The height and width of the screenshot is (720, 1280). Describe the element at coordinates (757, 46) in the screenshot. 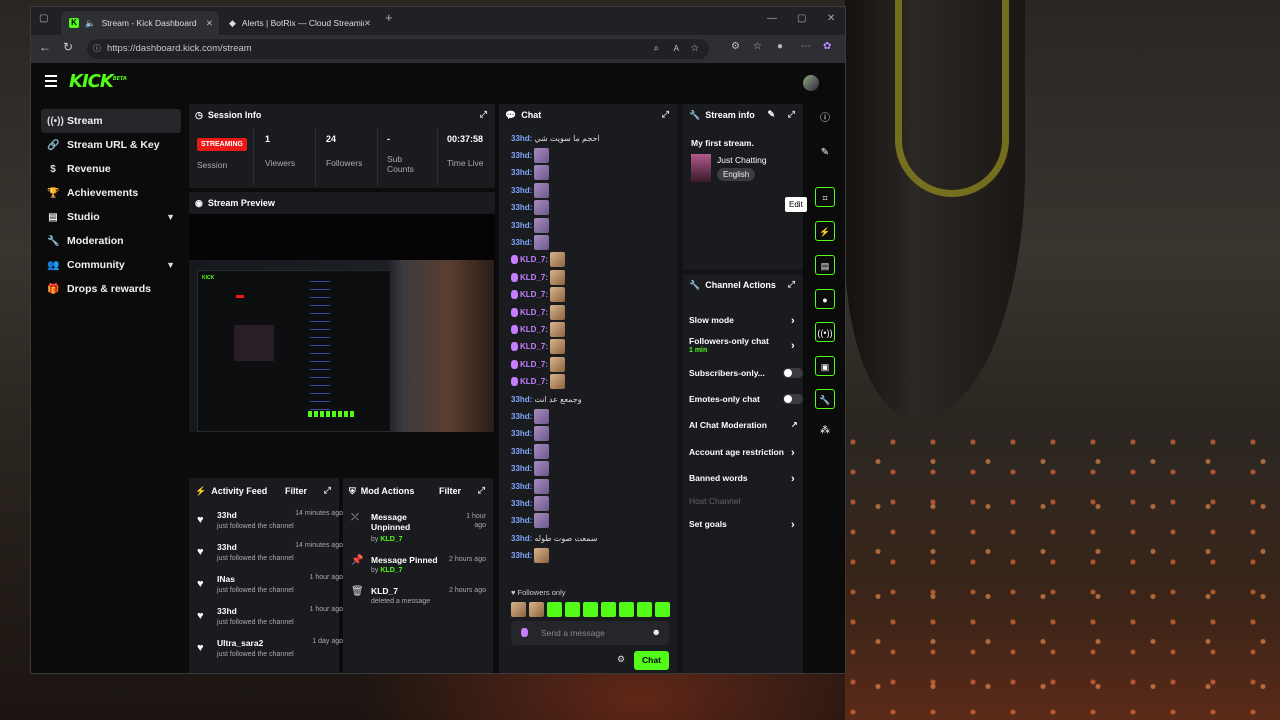

I see `favorites-icon: ☆` at that location.